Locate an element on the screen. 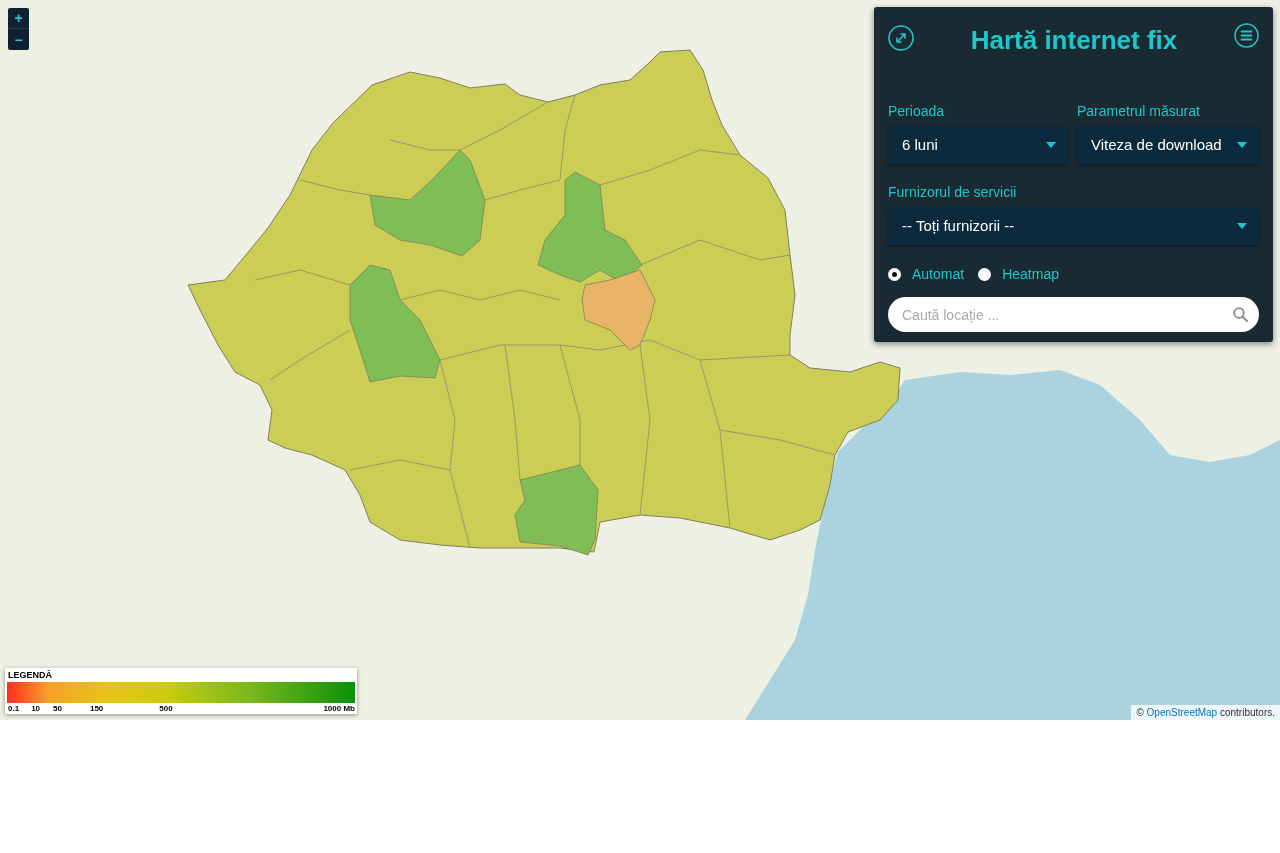  radio-label: Automat is located at coordinates (938, 274).